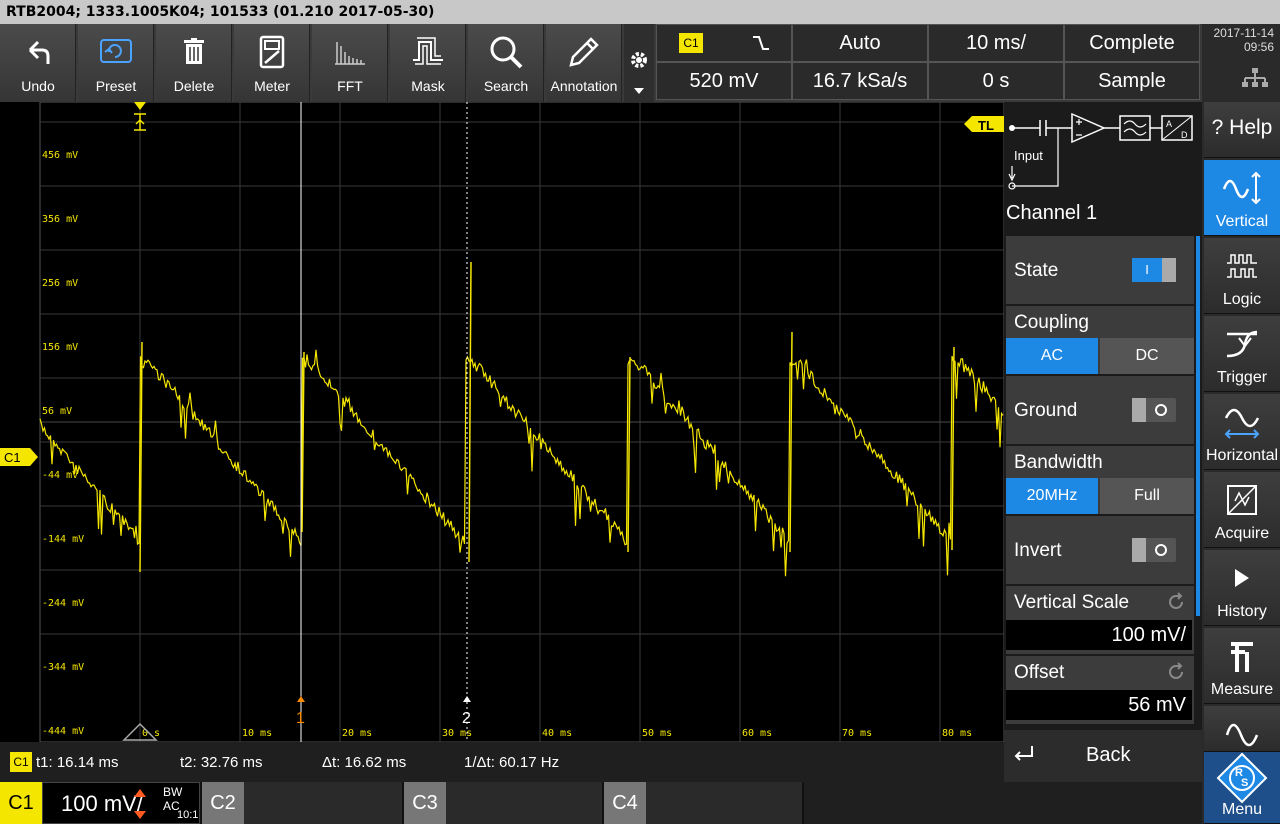 Image resolution: width=1280 pixels, height=824 pixels. What do you see at coordinates (223, 803) in the screenshot?
I see `channel-2-tab: C2` at bounding box center [223, 803].